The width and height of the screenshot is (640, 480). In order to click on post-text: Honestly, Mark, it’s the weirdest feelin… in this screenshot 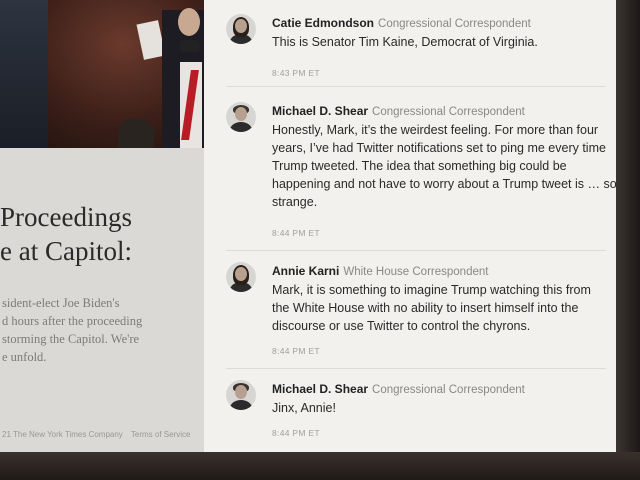, I will do `click(444, 166)`.